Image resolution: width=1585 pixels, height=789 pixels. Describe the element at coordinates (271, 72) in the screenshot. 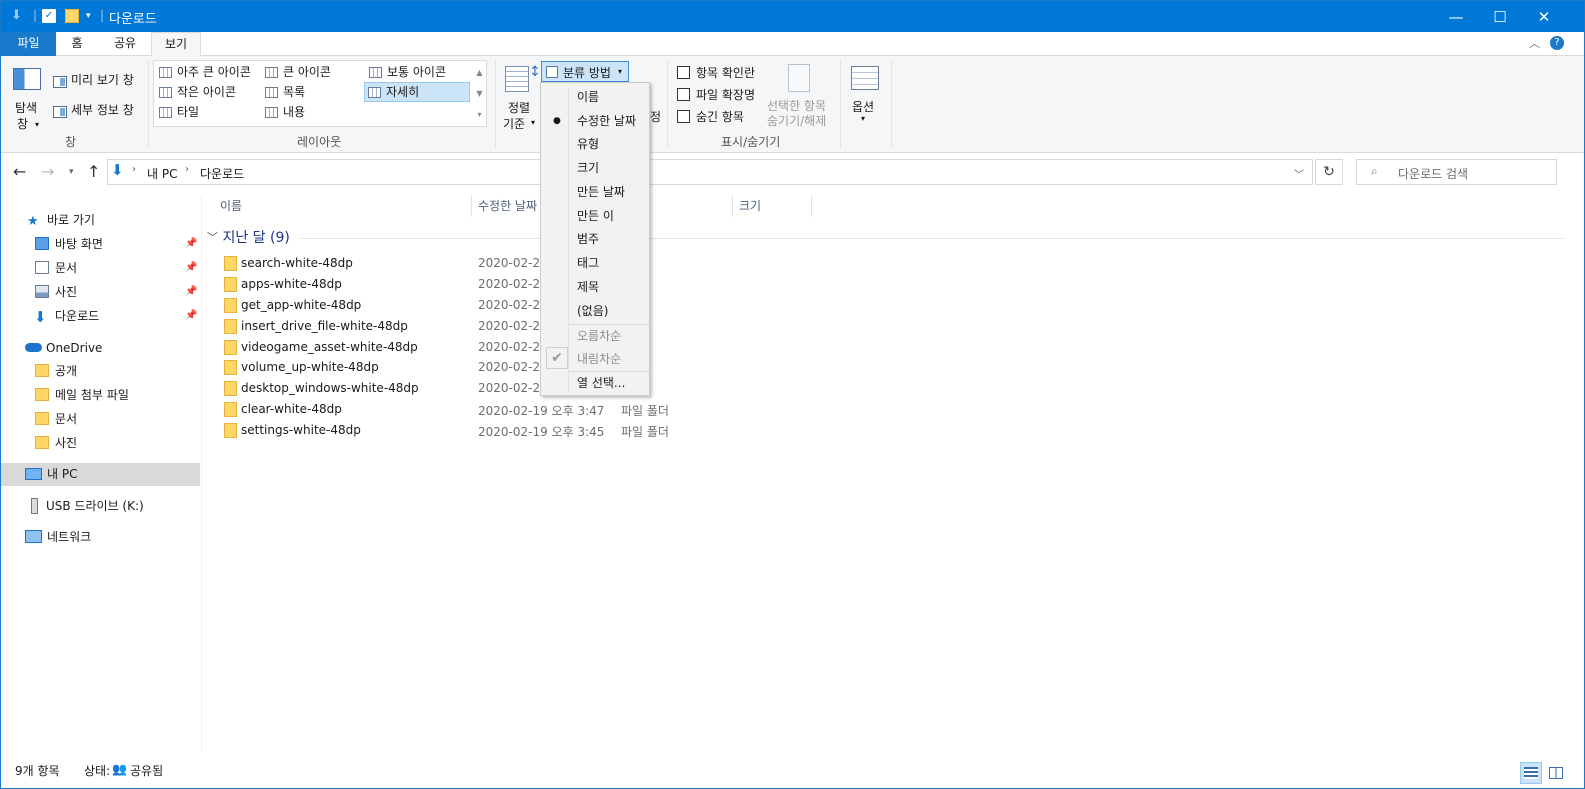

I see `large-icons-icon` at that location.